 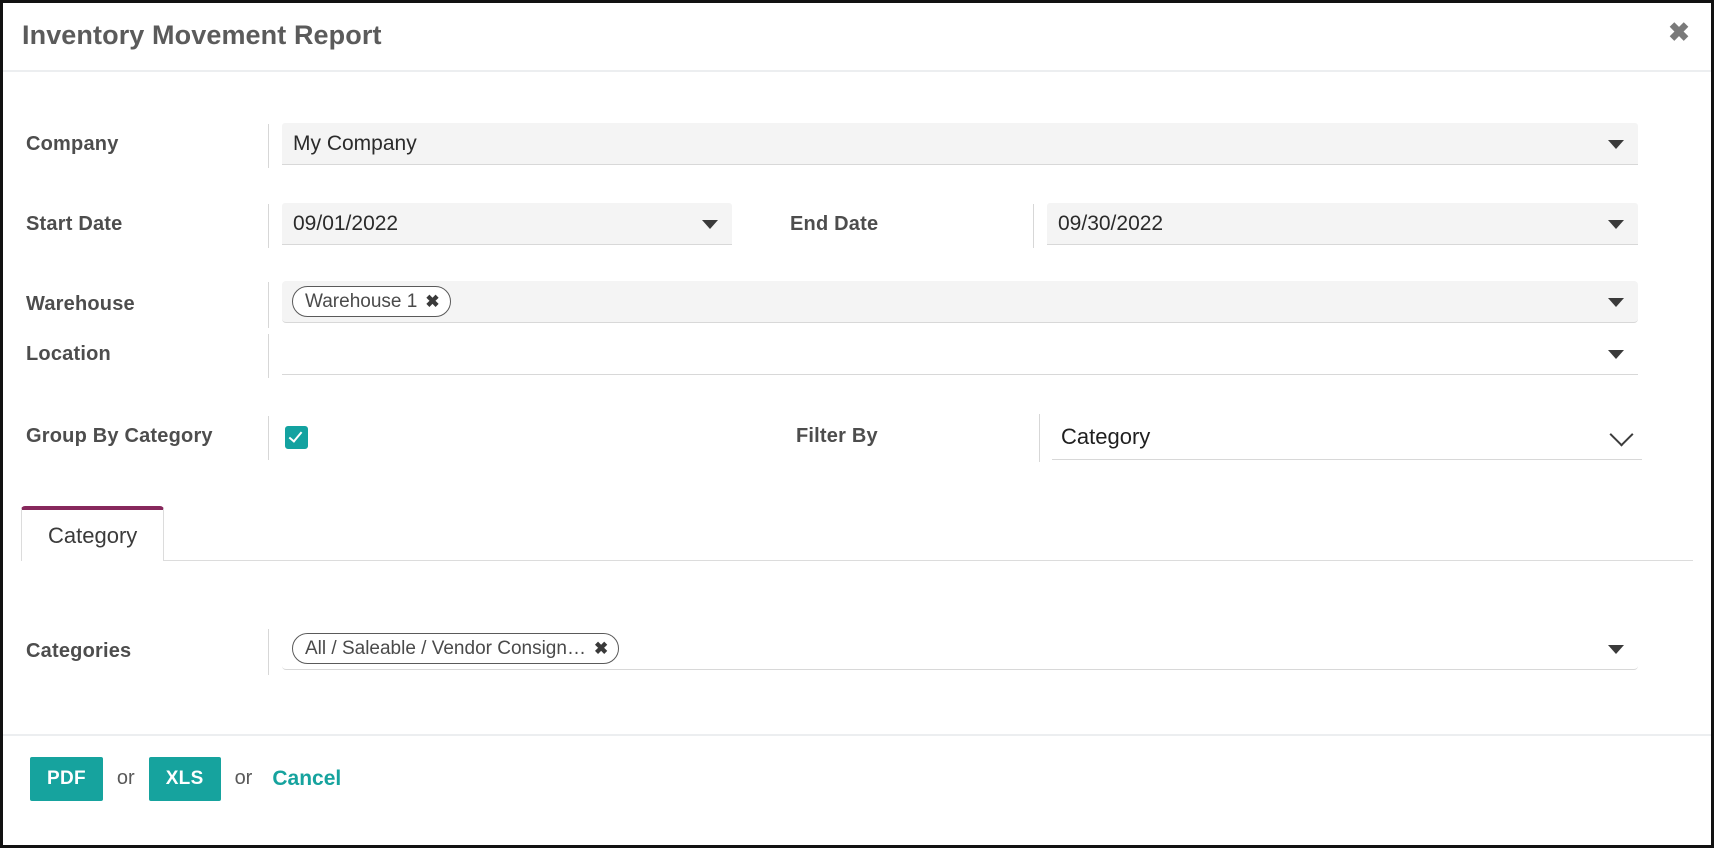 What do you see at coordinates (346, 223) in the screenshot?
I see `start-date-value: 09/01/2022` at bounding box center [346, 223].